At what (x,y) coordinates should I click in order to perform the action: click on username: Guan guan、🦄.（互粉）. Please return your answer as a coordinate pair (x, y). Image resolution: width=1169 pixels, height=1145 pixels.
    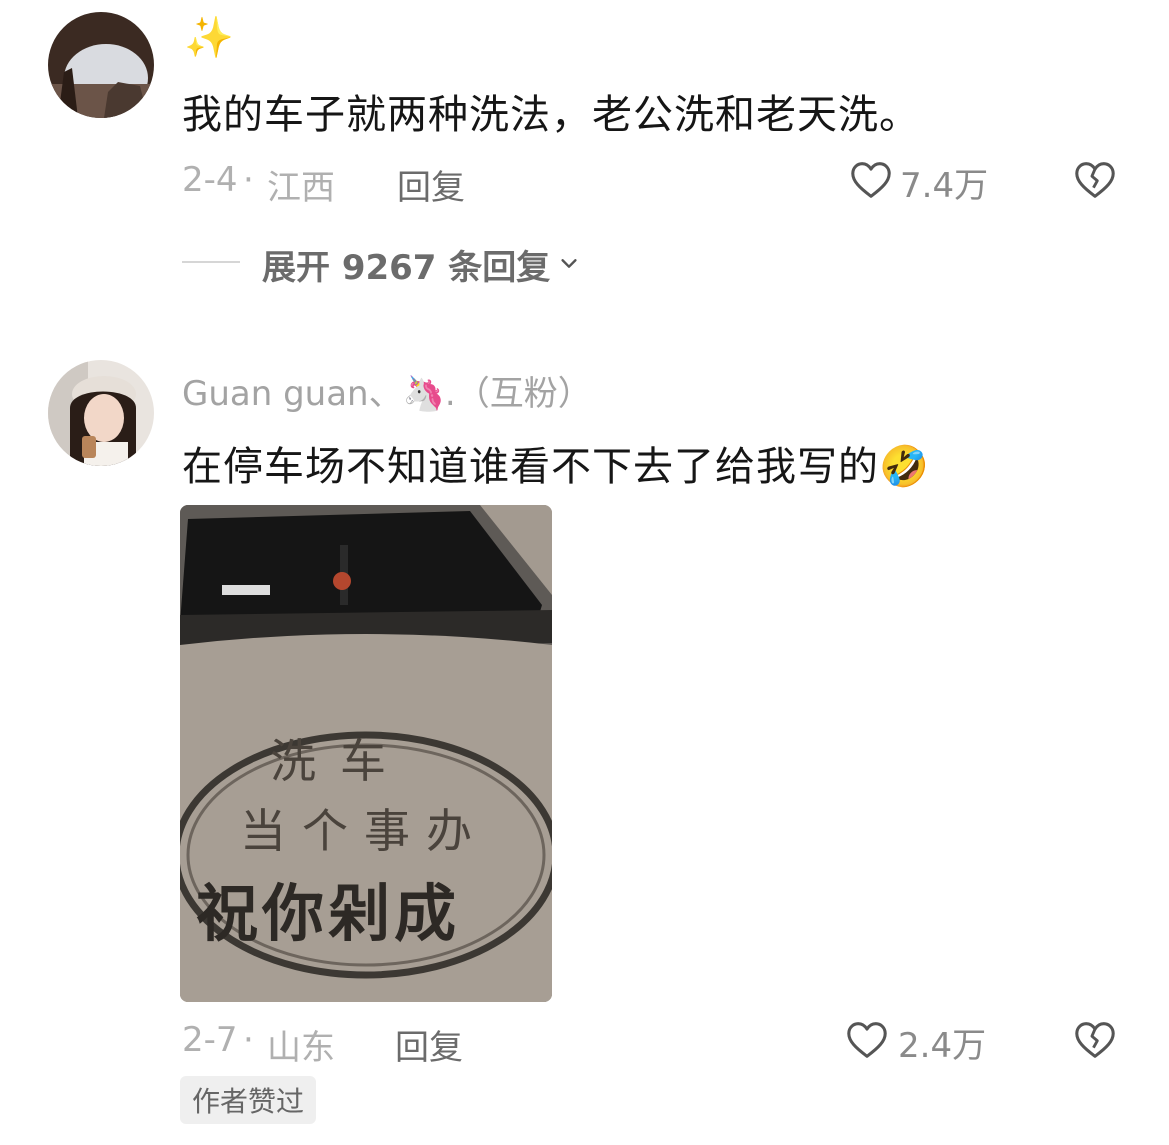
    Looking at the image, I should click on (387, 390).